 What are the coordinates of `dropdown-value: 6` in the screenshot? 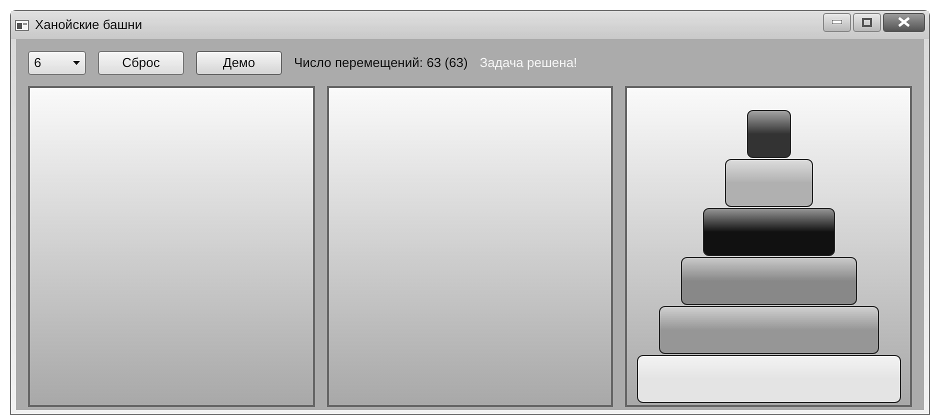 It's located at (38, 63).